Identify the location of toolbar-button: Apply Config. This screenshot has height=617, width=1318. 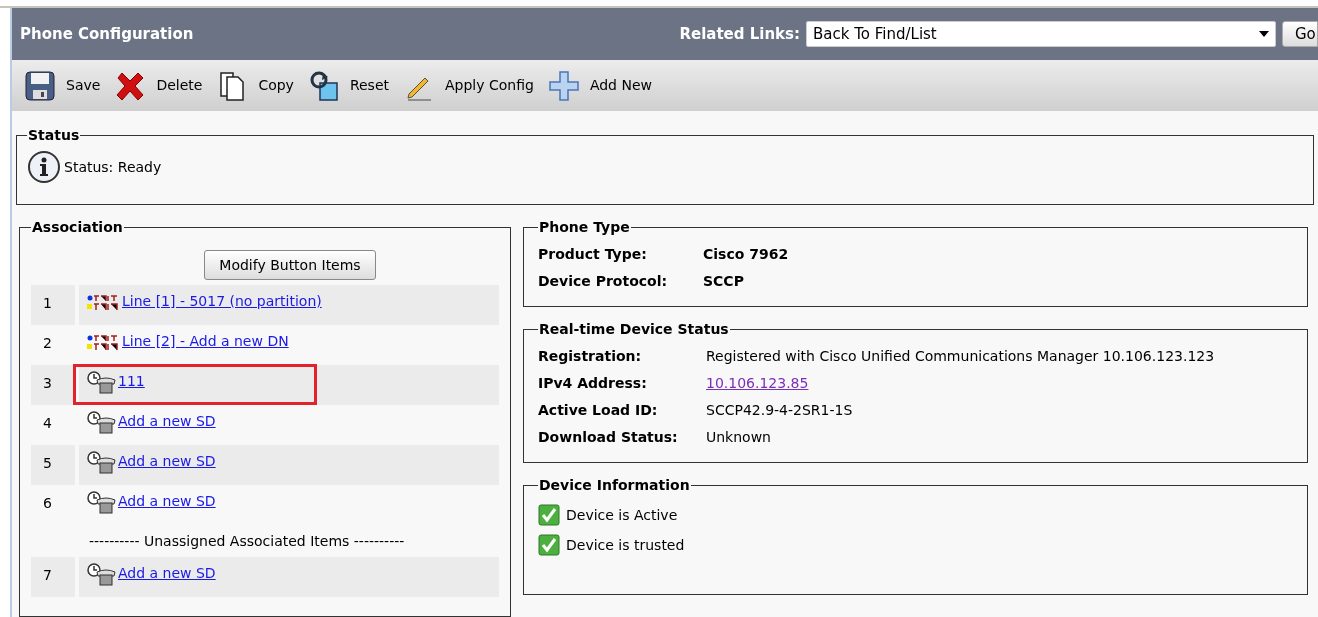
(468, 85).